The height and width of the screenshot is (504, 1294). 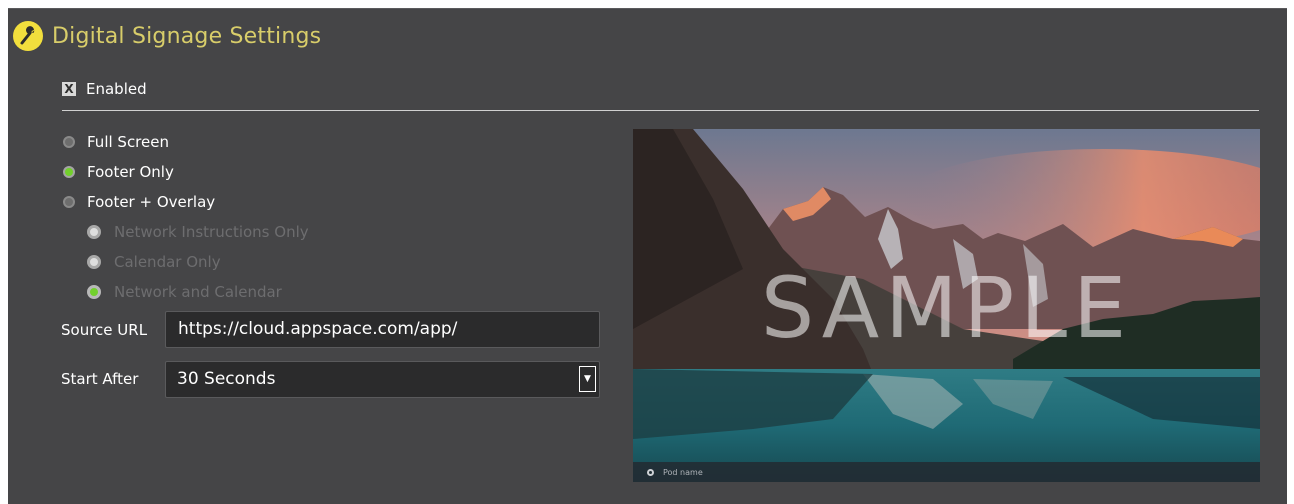 What do you see at coordinates (130, 172) in the screenshot?
I see `radio-label: Footer Only` at bounding box center [130, 172].